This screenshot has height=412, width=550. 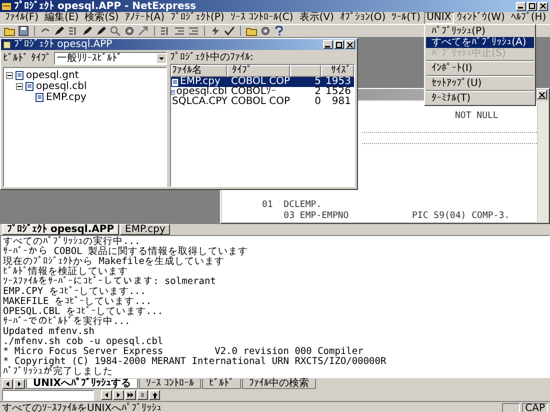 I want to click on menu-option: ｲﾝﾎﾟｰﾄ(I), so click(x=480, y=68).